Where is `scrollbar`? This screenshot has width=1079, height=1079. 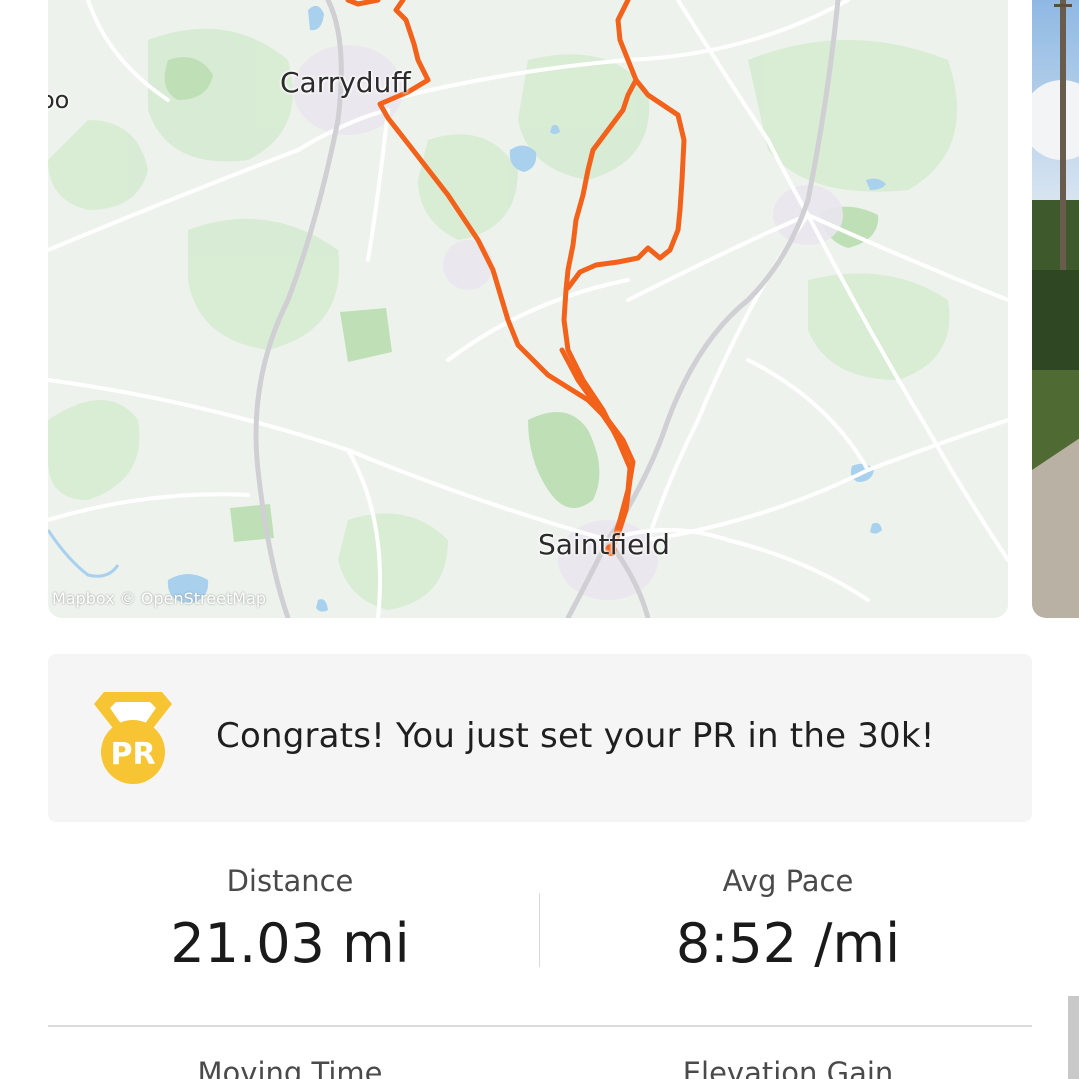 scrollbar is located at coordinates (1073, 1037).